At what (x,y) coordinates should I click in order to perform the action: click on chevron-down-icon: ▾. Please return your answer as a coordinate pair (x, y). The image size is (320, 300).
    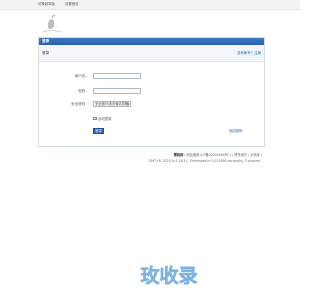
    Looking at the image, I should click on (128, 104).